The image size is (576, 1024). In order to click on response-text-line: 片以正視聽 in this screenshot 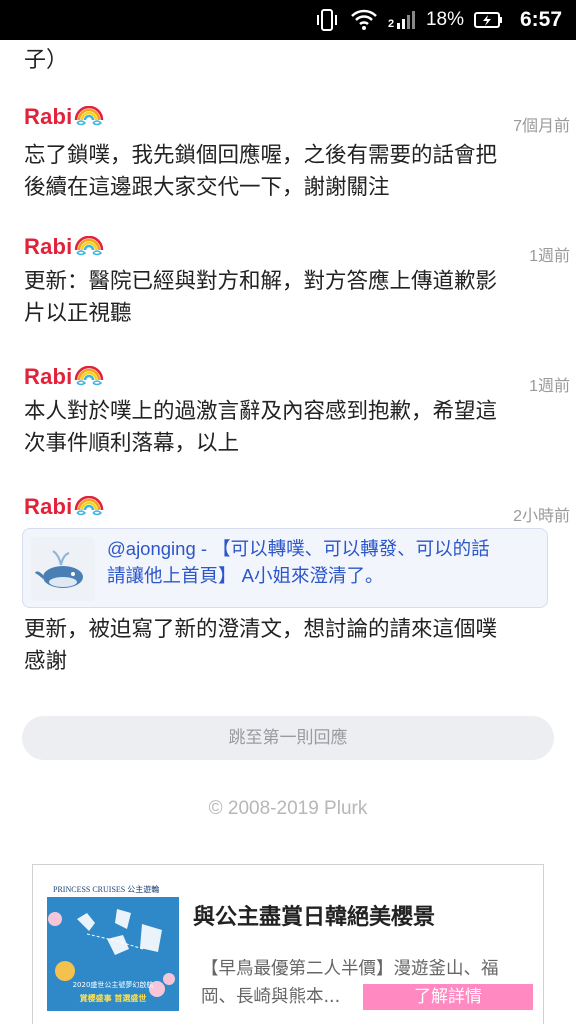, I will do `click(78, 313)`.